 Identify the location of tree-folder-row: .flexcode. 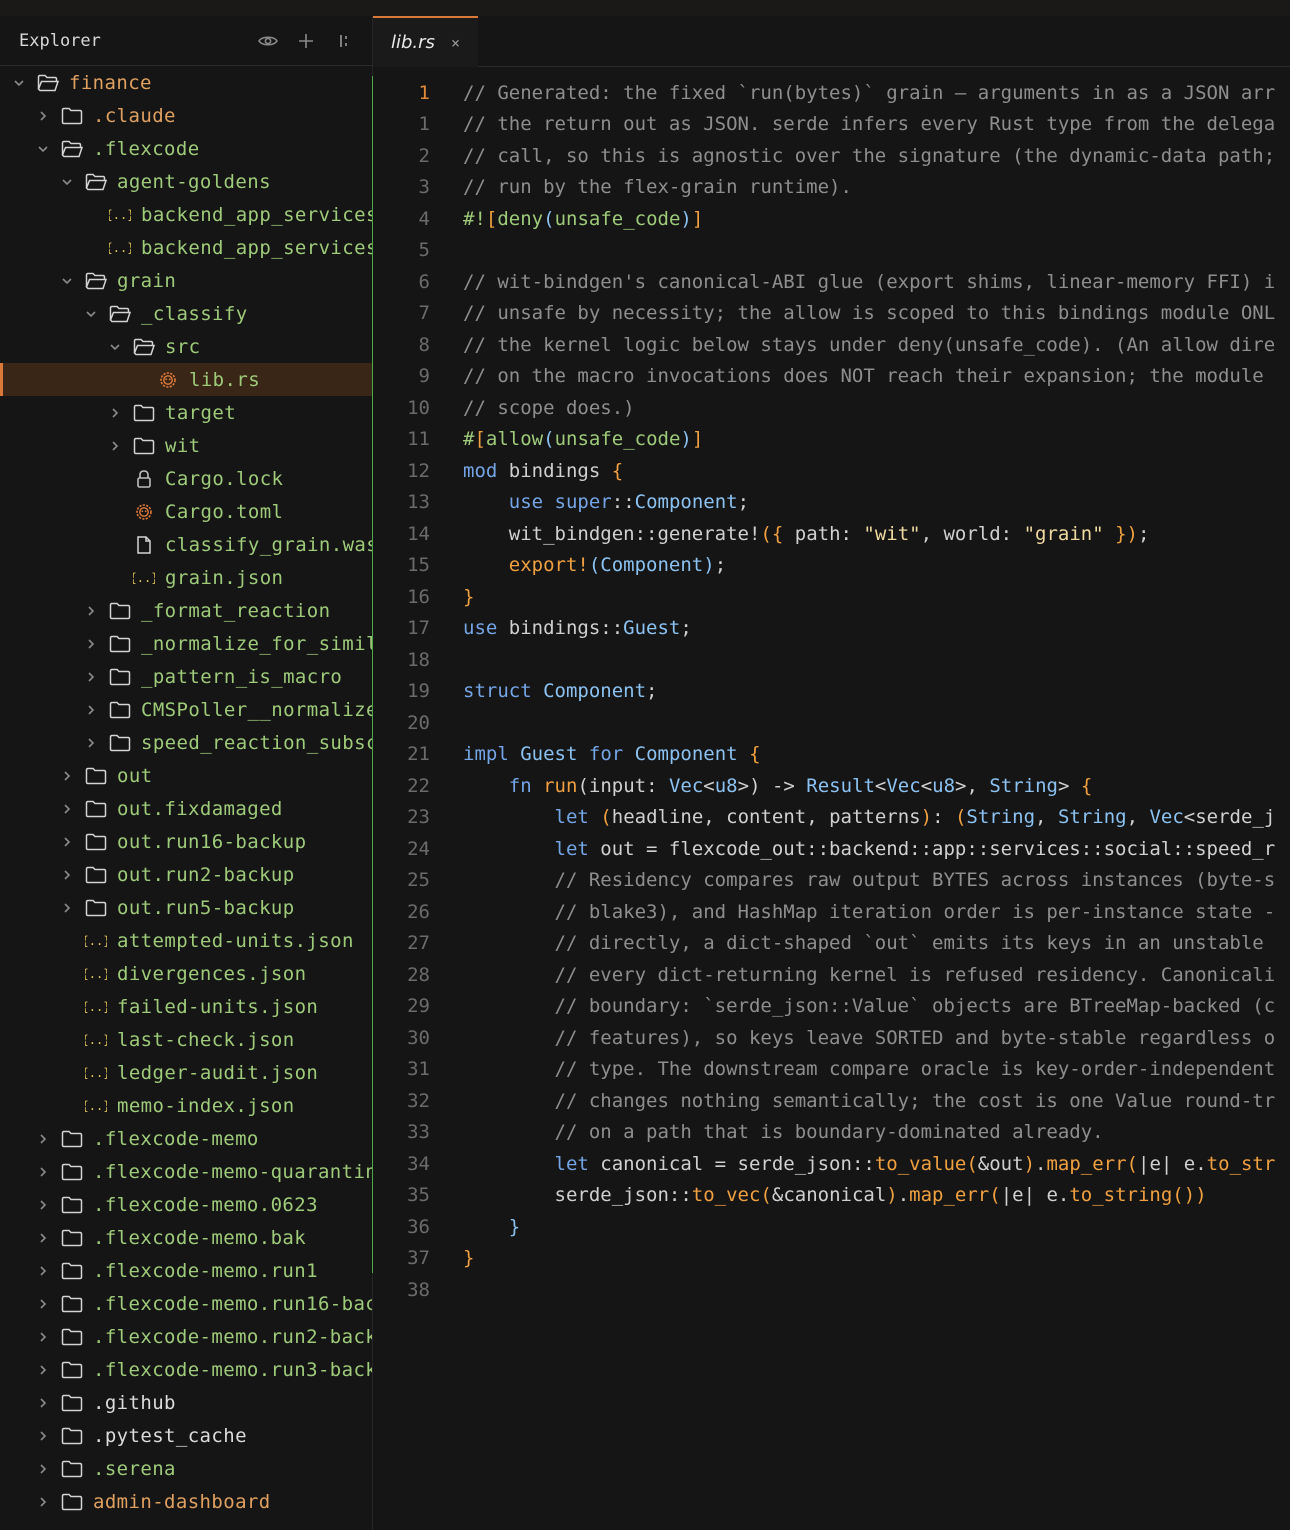
(186, 148).